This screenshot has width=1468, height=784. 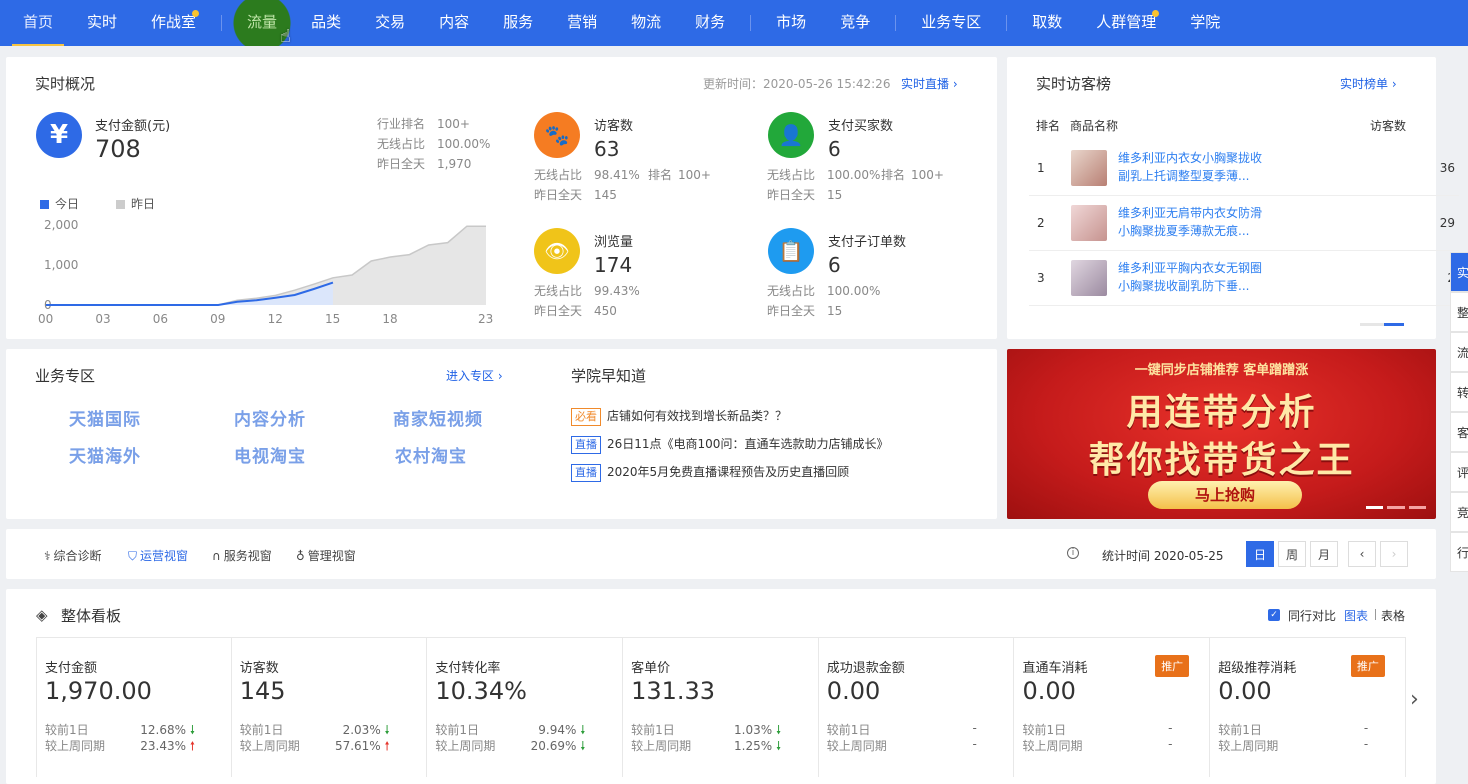 I want to click on period-day-button: 日, so click(x=1260, y=554).